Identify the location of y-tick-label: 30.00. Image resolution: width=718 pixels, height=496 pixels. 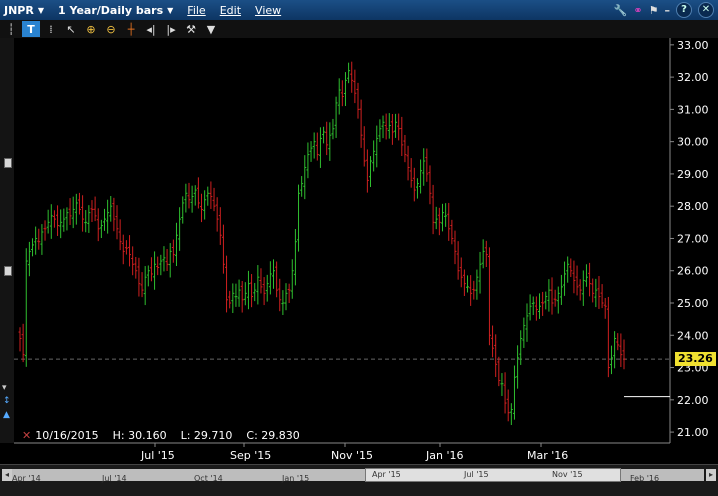
(693, 142).